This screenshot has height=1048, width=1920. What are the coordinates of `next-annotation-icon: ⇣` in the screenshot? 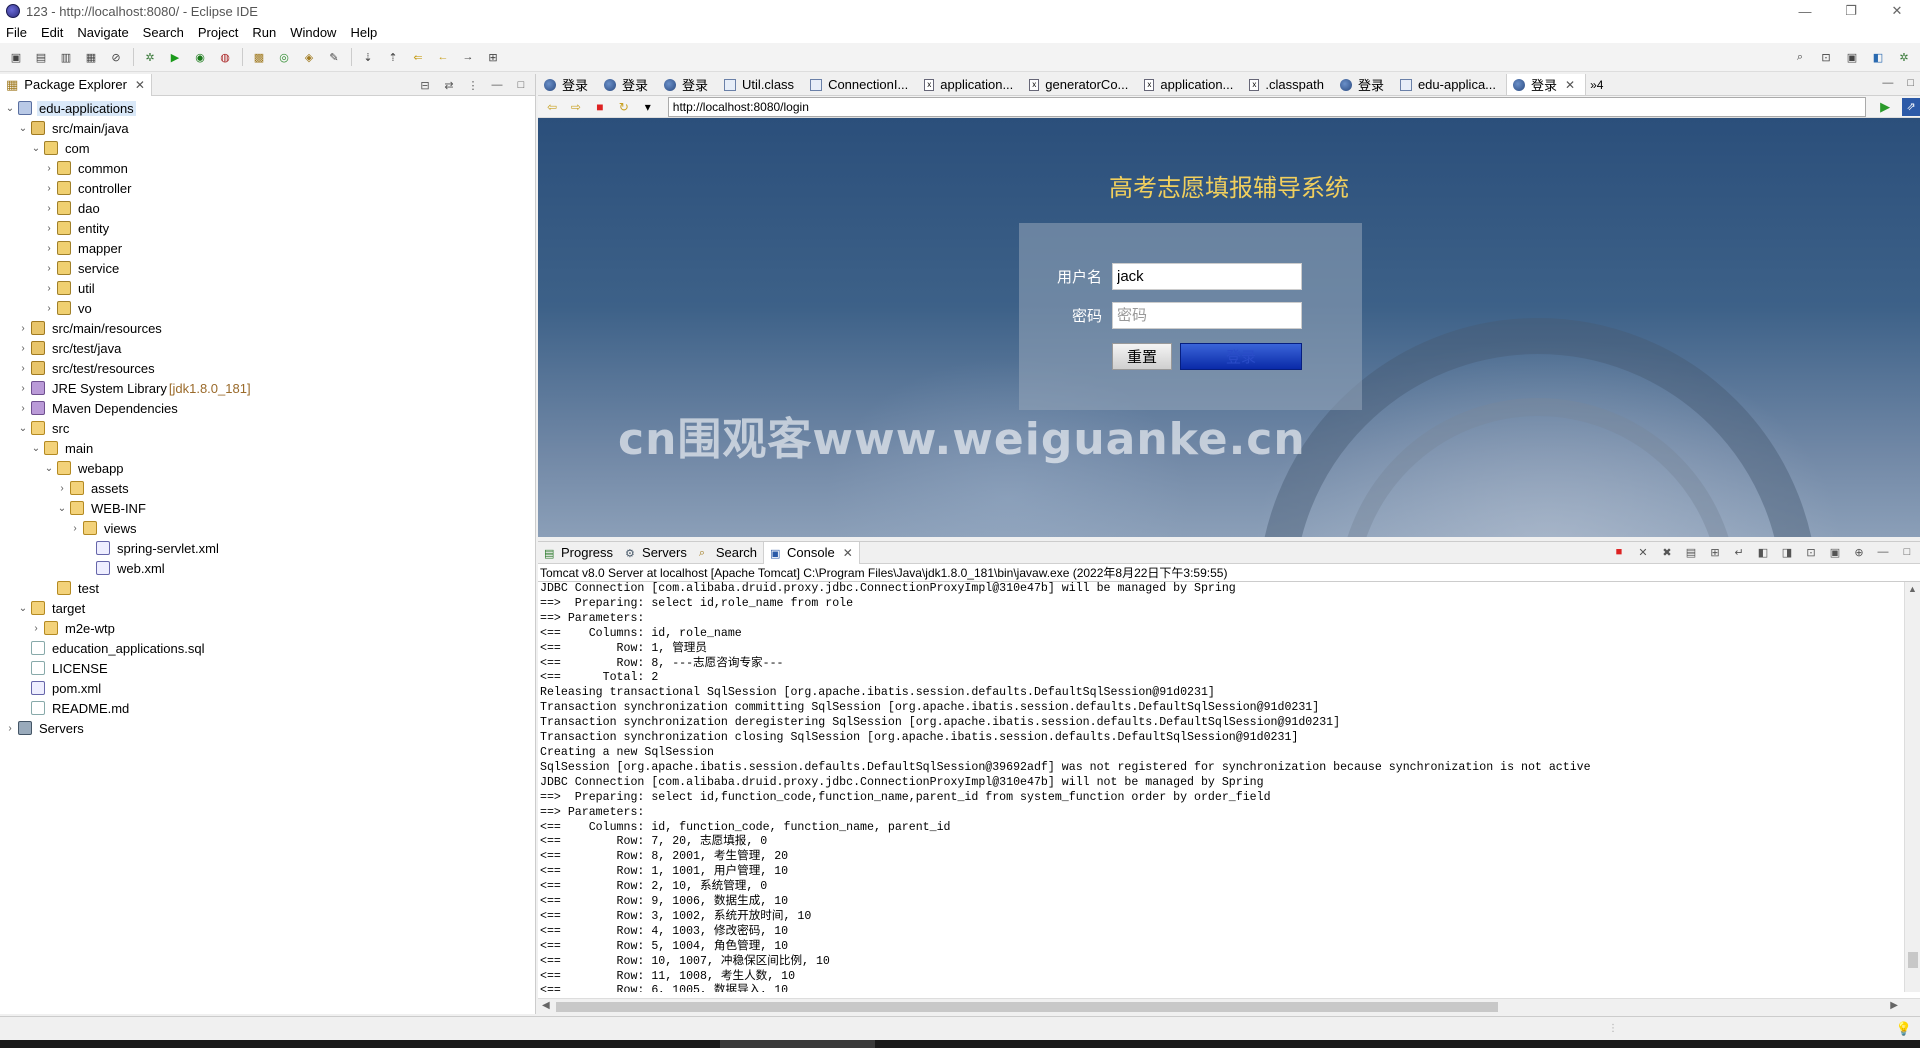 It's located at (368, 57).